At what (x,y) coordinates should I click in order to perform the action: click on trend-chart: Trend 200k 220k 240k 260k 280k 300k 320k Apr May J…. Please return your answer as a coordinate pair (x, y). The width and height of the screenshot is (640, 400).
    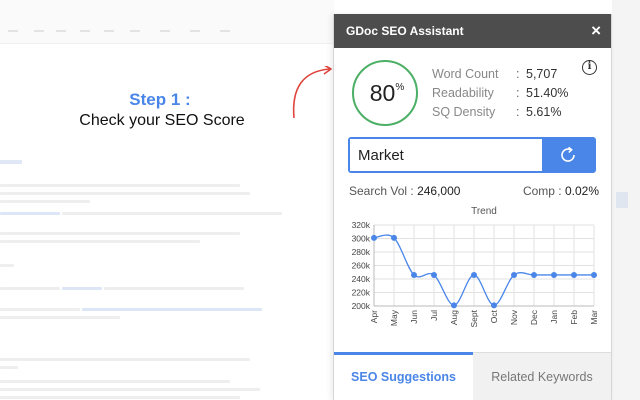
    Looking at the image, I should click on (475, 267).